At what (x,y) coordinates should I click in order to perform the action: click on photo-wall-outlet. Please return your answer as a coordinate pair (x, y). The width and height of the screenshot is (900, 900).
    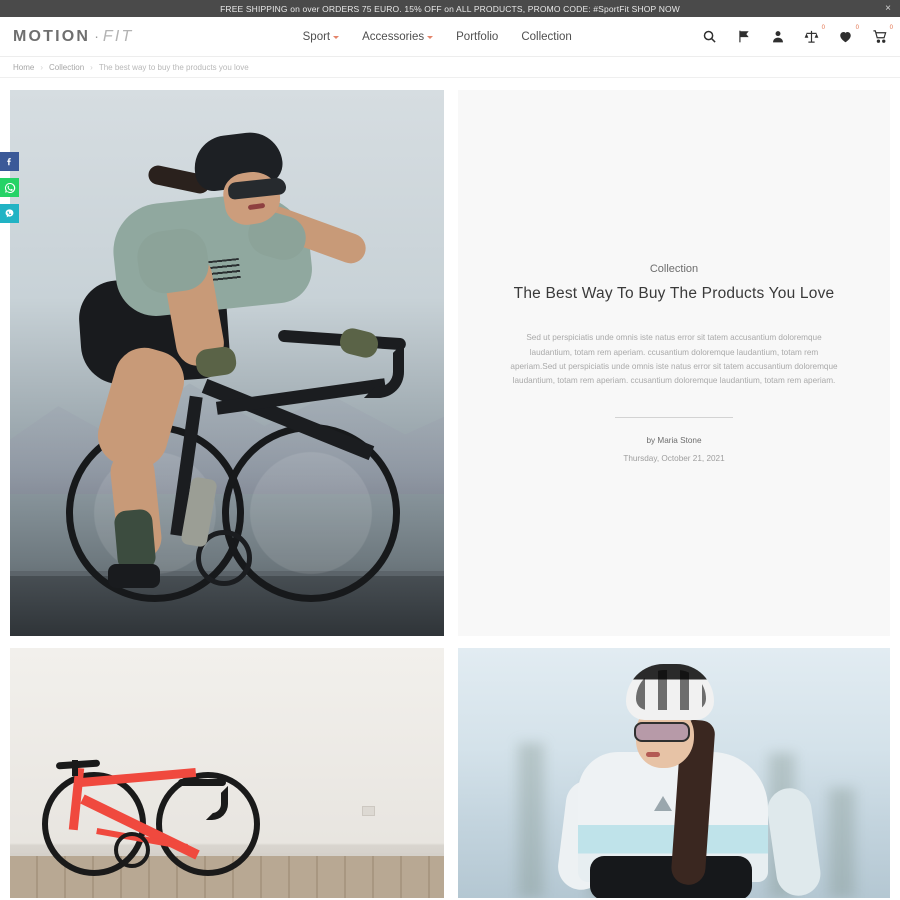
    Looking at the image, I should click on (368, 810).